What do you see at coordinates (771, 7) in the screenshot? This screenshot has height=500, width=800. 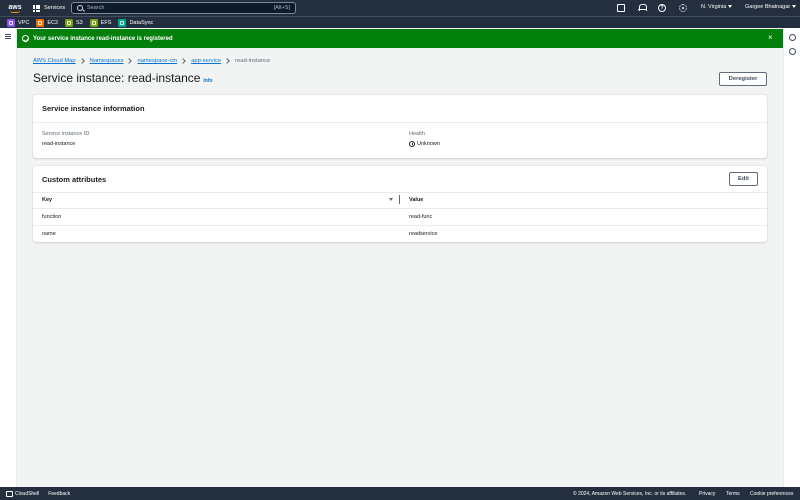 I see `account-menu: Gargee Bhatnagar` at bounding box center [771, 7].